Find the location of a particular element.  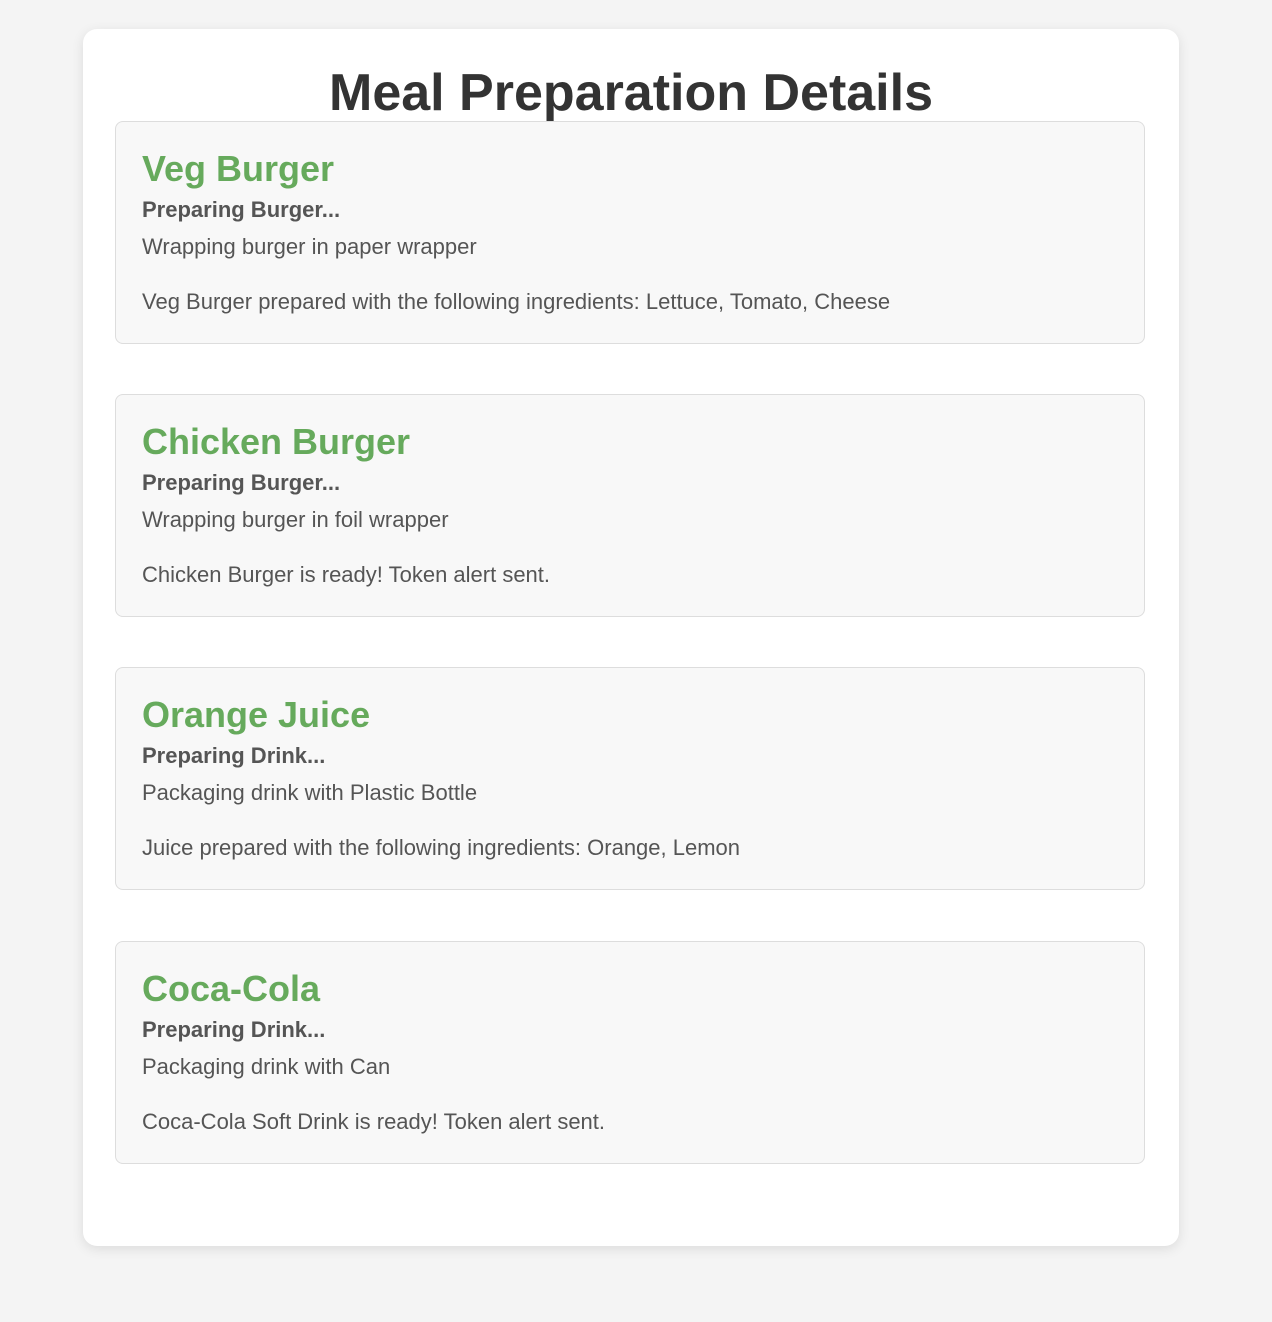

preparation-step: Wrapping burger in paper wrapper is located at coordinates (309, 246).